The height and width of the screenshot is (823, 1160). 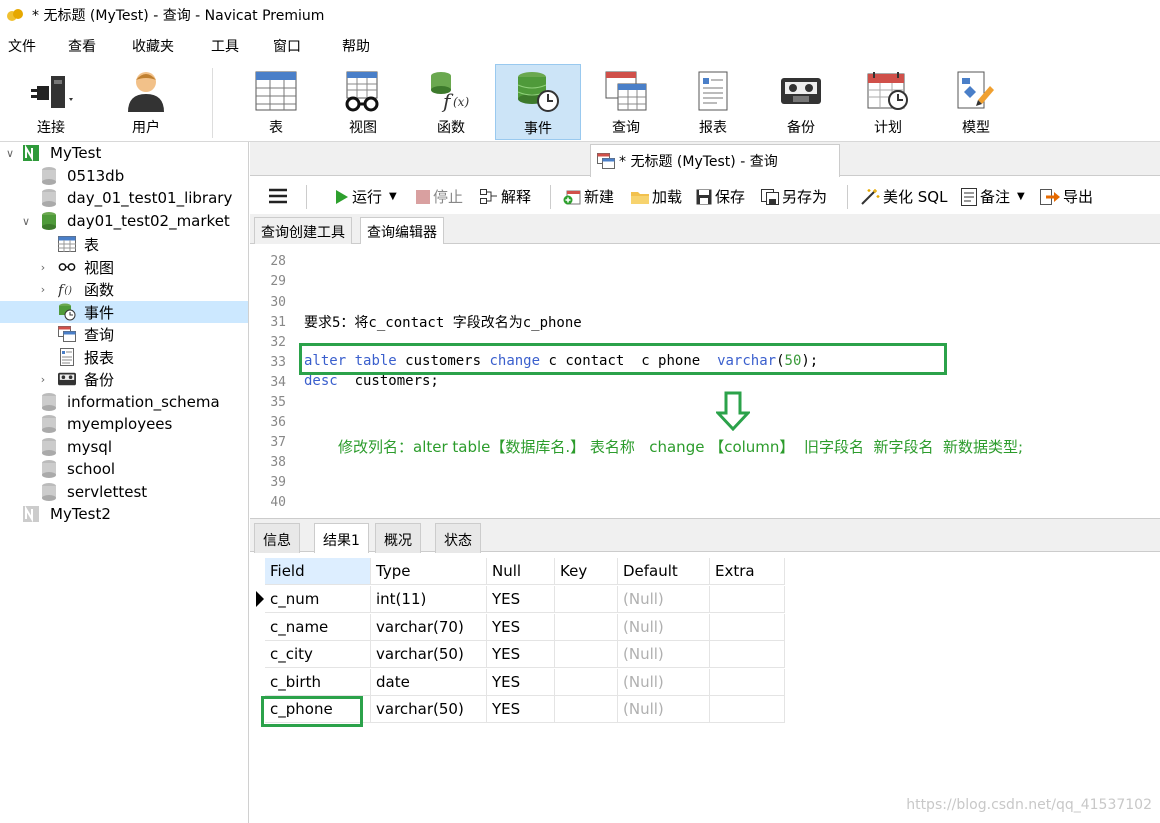 What do you see at coordinates (975, 90) in the screenshot?
I see `model-icon` at bounding box center [975, 90].